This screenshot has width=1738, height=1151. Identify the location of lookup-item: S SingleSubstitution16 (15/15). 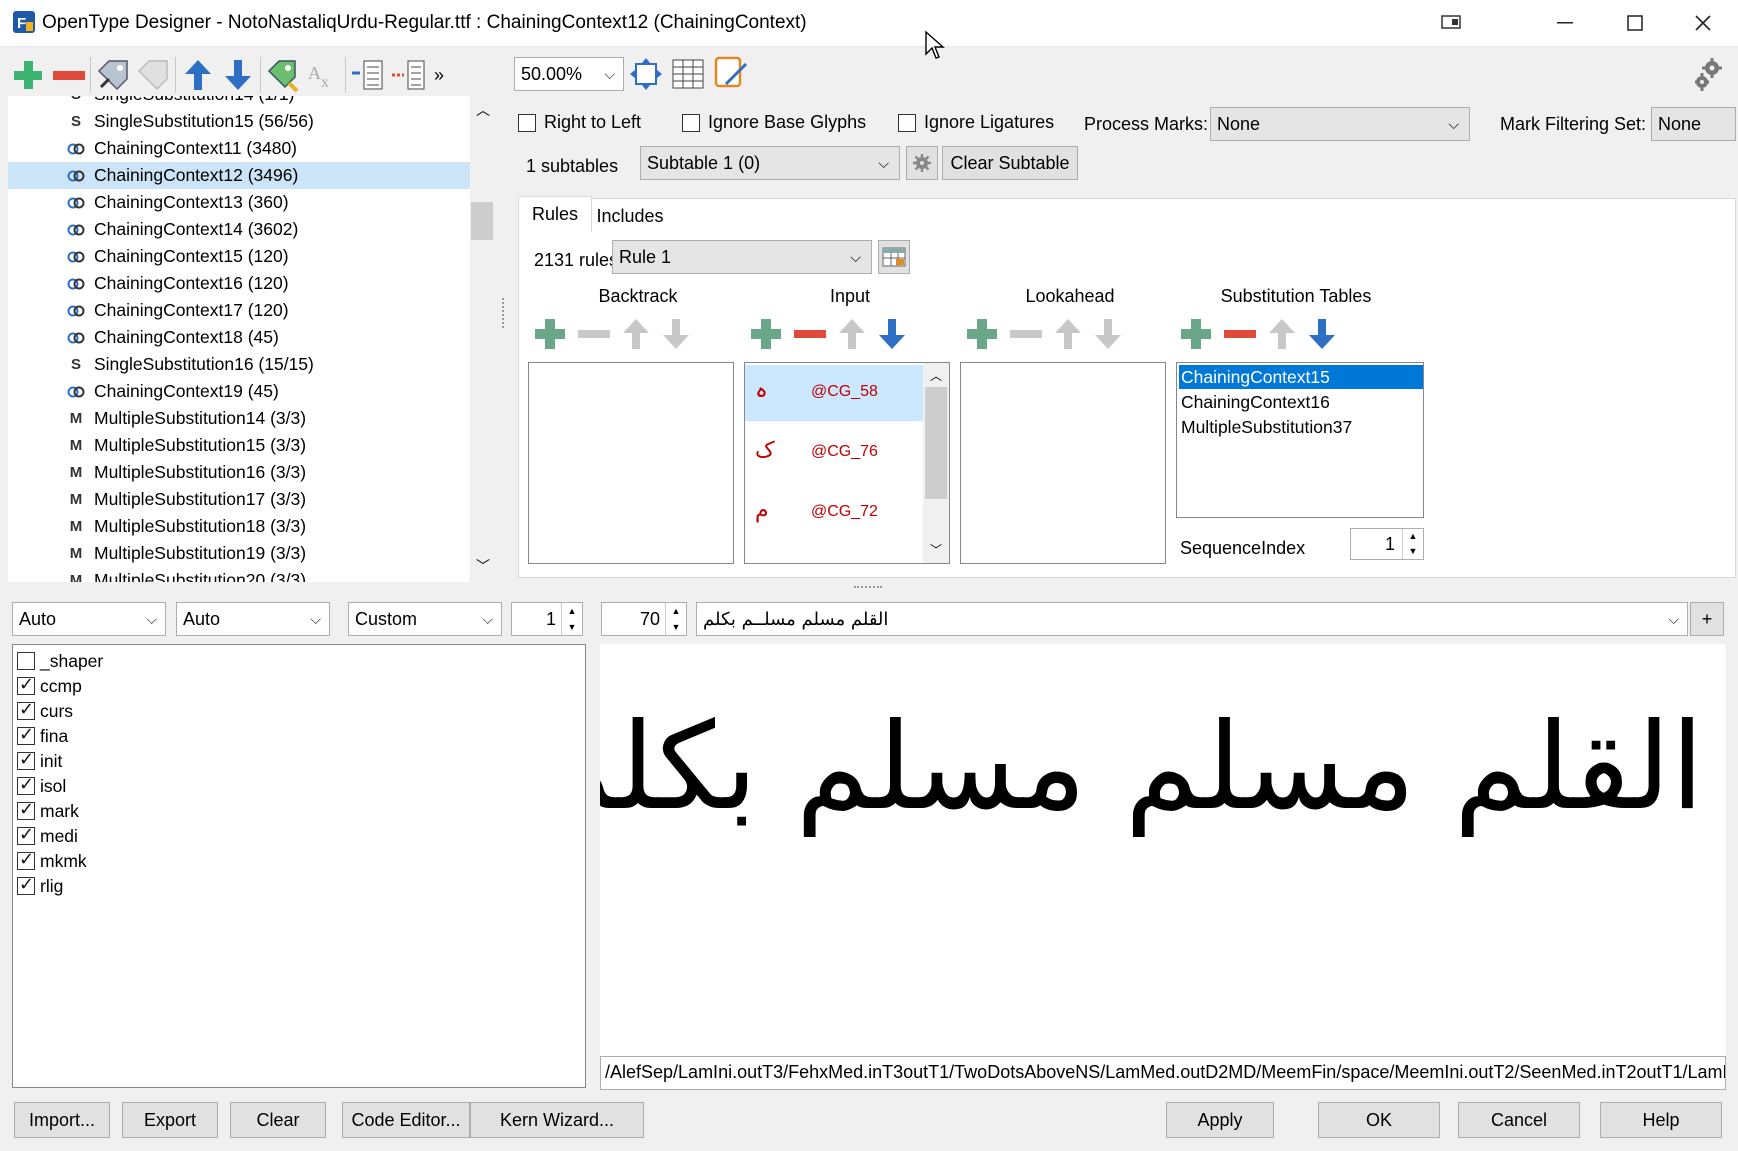
(239, 364).